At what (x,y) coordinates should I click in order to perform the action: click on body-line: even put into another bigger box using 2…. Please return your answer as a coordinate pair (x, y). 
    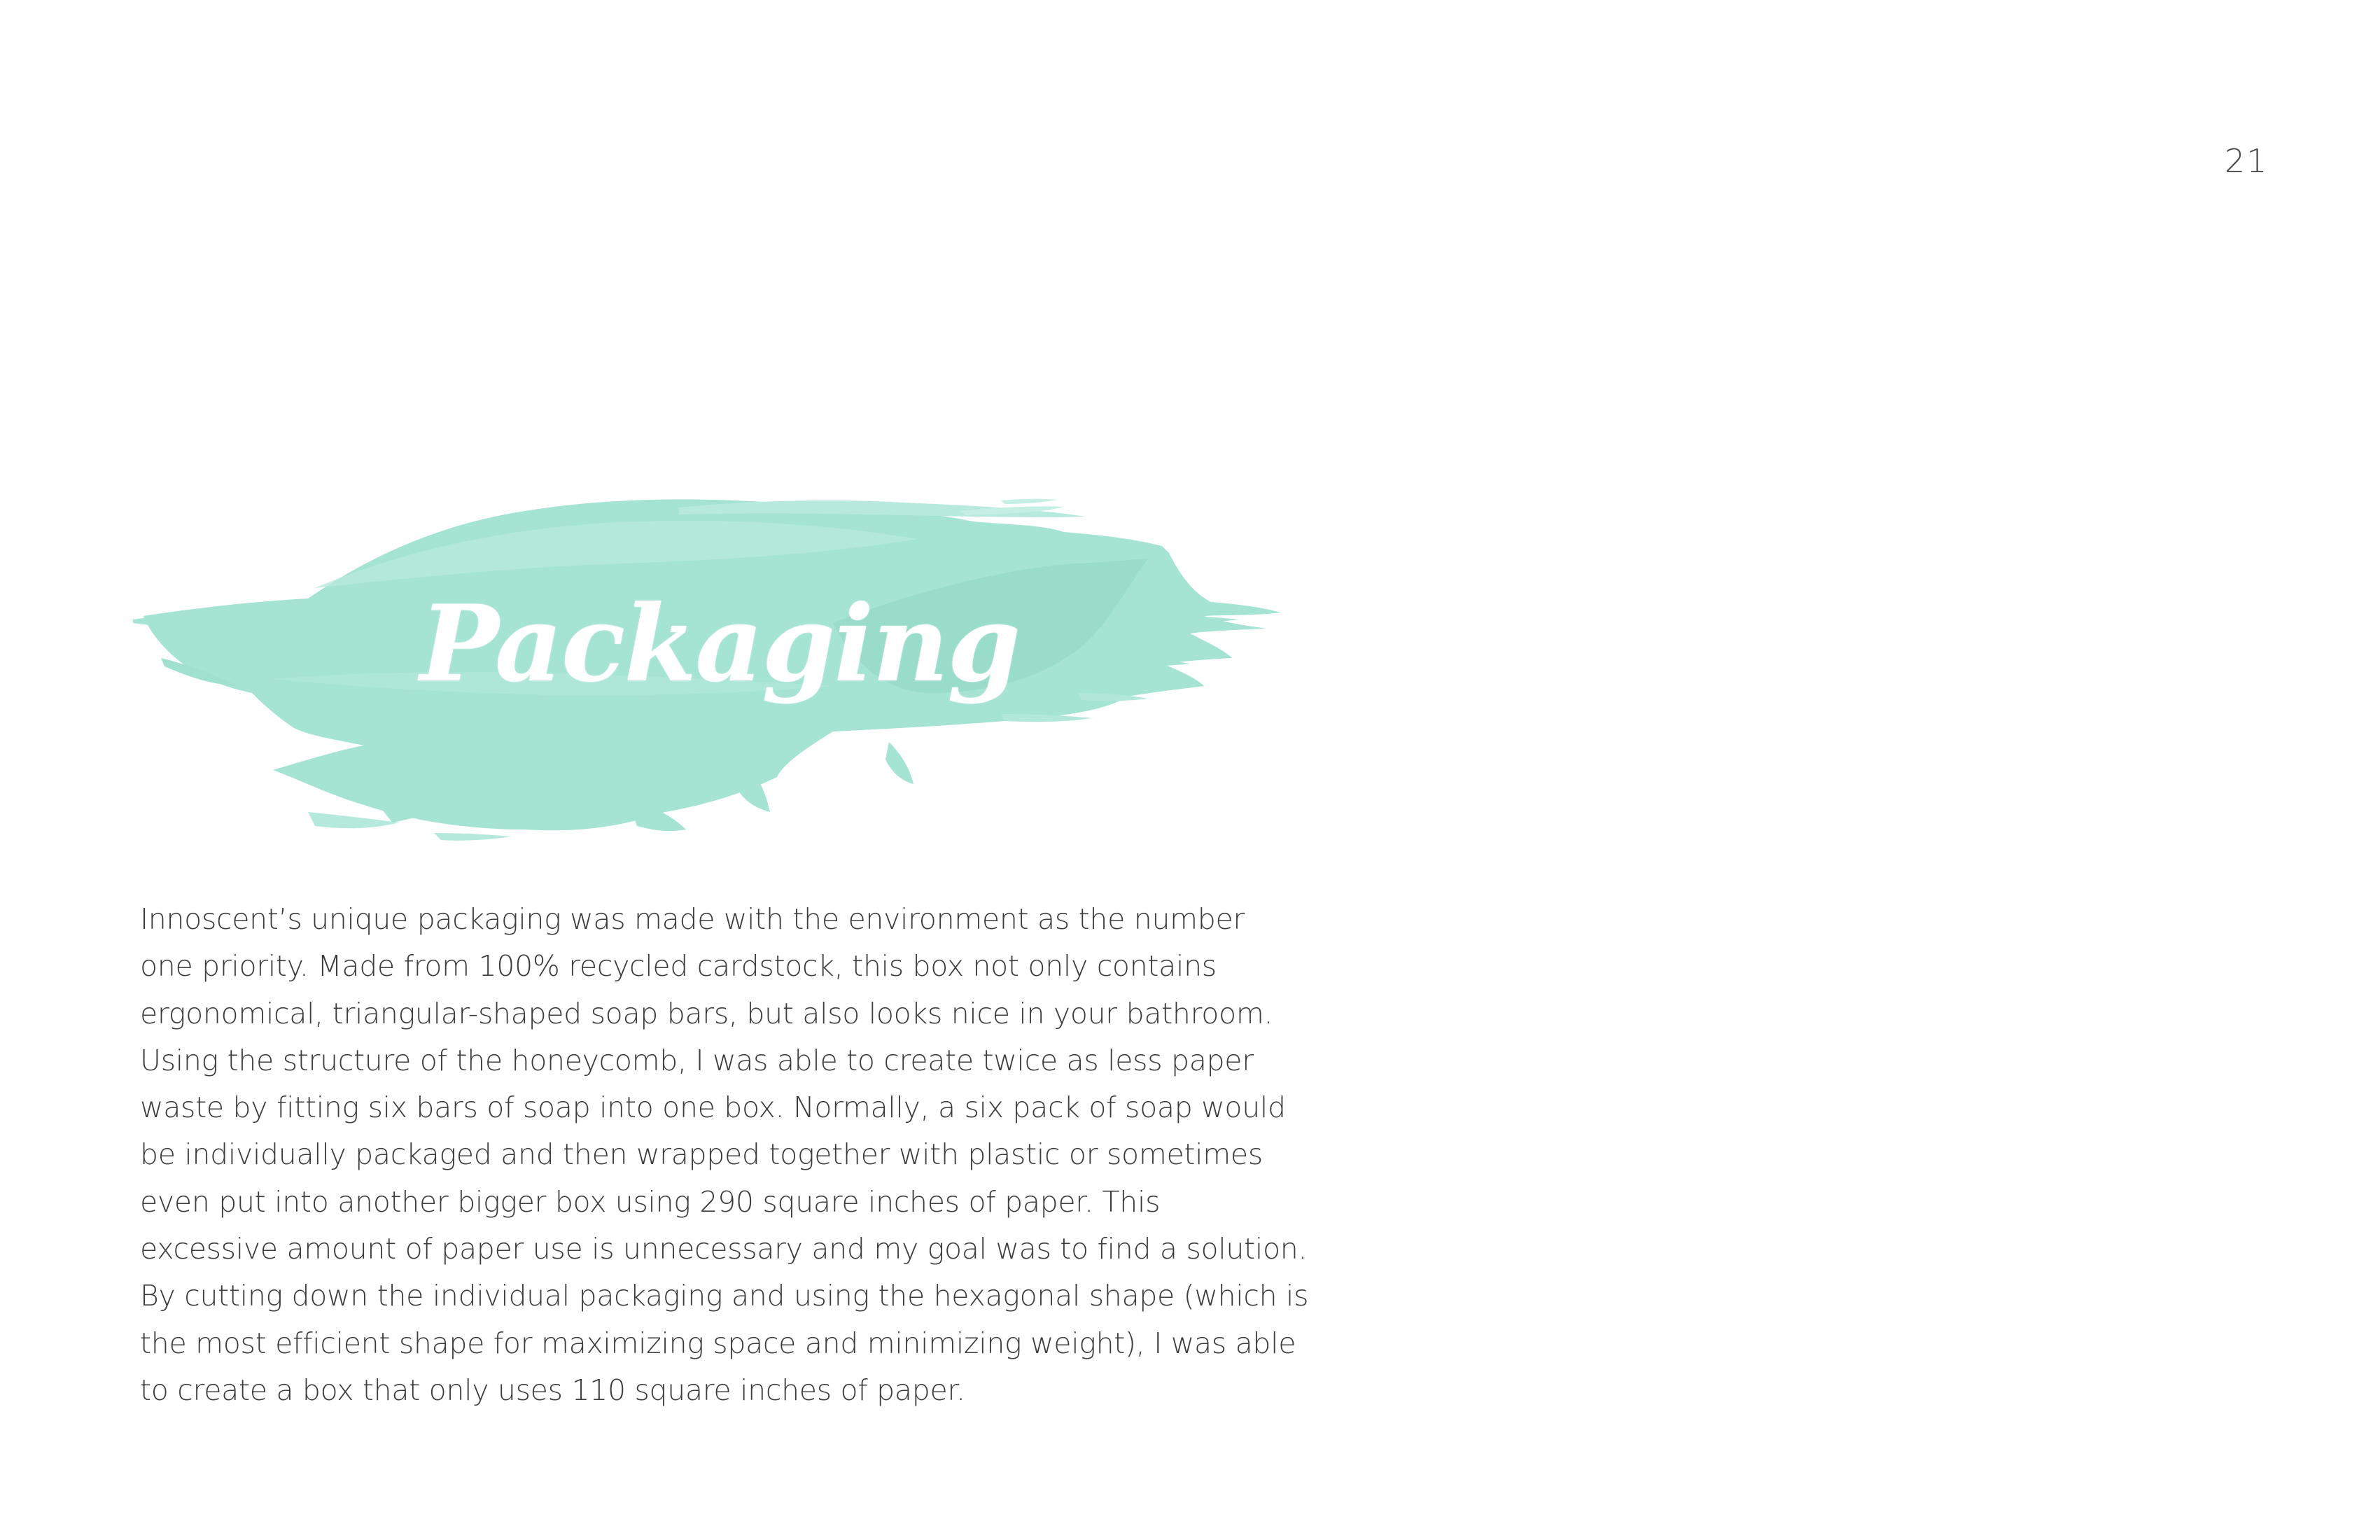
    Looking at the image, I should click on (650, 1201).